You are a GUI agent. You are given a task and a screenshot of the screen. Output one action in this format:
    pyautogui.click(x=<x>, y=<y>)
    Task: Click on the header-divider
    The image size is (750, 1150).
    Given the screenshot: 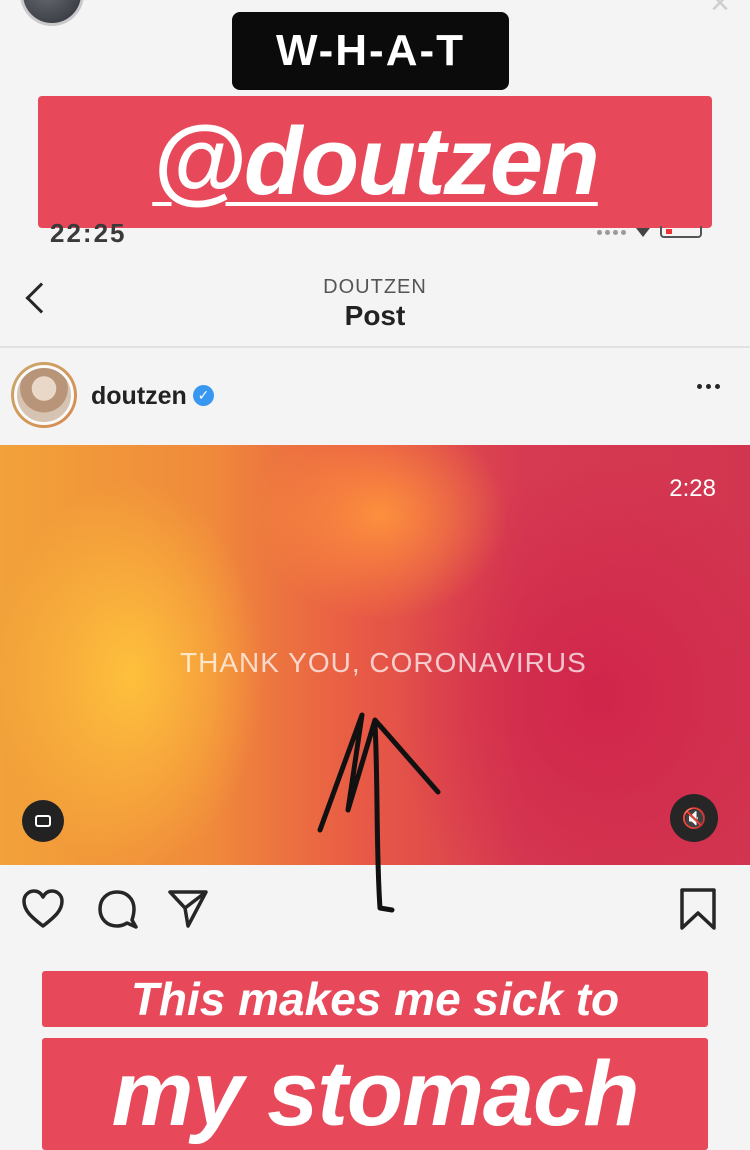 What is the action you would take?
    pyautogui.click(x=375, y=347)
    